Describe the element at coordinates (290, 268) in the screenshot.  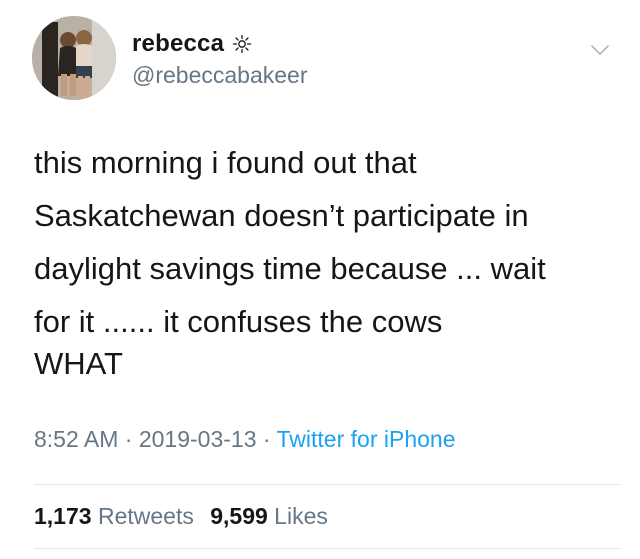
I see `tweet-text-line: daylight savings time because ... wait` at that location.